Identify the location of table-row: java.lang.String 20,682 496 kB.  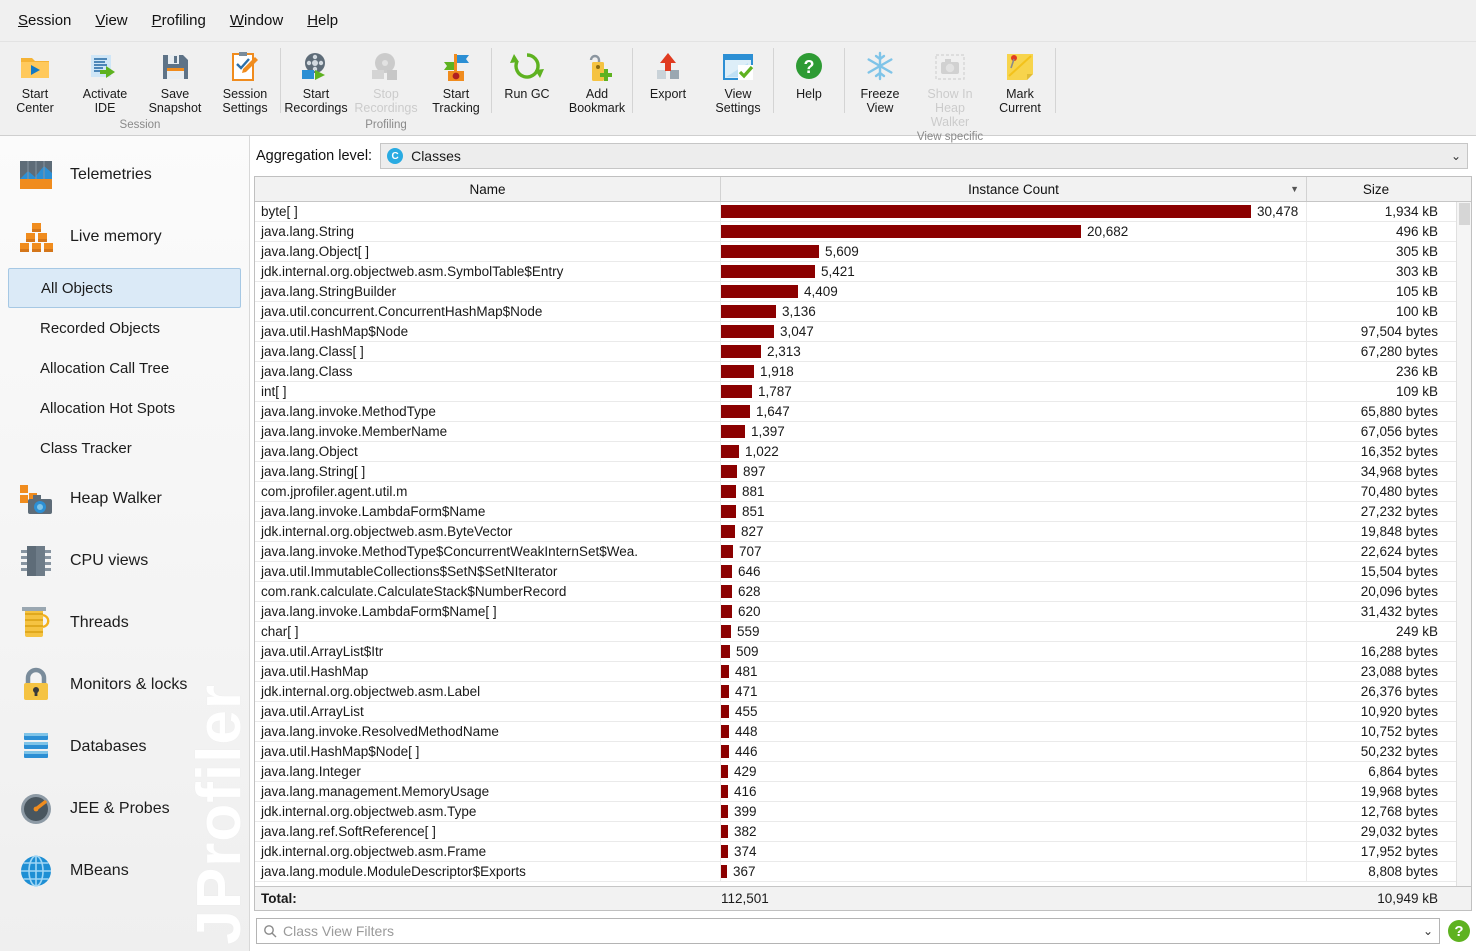
(863, 232).